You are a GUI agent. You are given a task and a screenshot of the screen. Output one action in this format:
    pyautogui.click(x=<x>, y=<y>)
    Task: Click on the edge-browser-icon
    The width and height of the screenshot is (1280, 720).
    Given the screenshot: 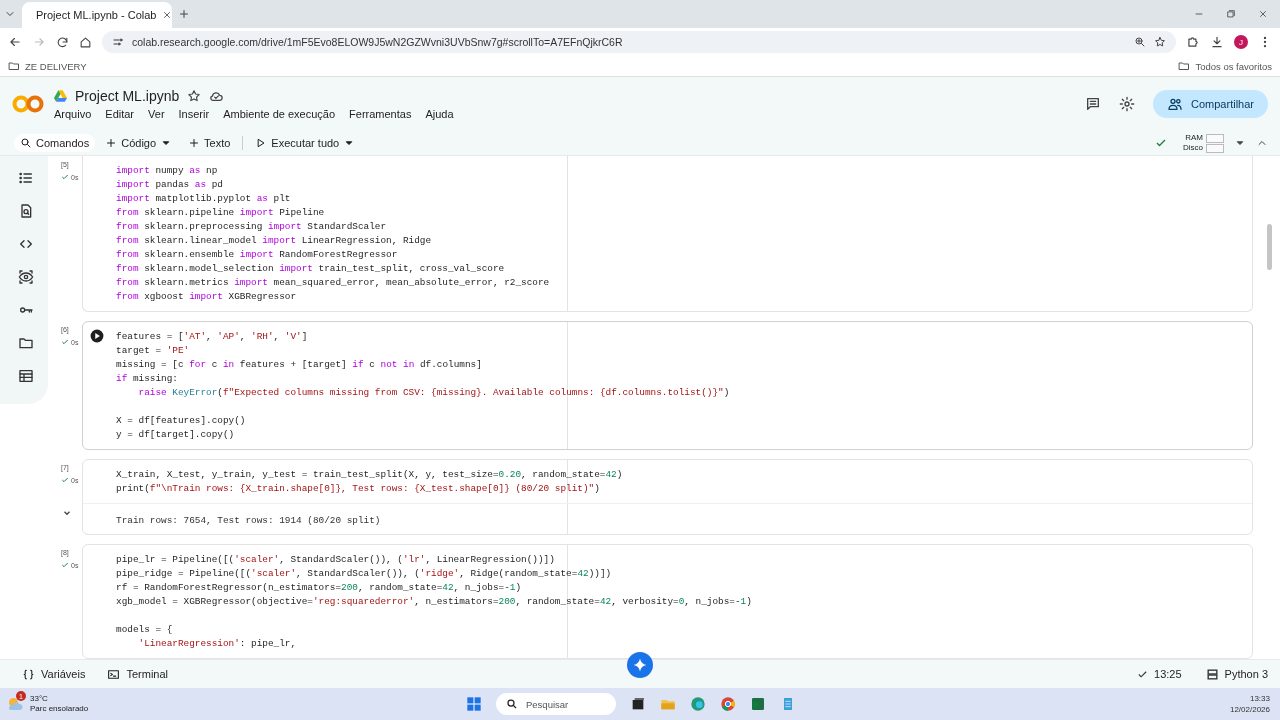 What is the action you would take?
    pyautogui.click(x=698, y=704)
    